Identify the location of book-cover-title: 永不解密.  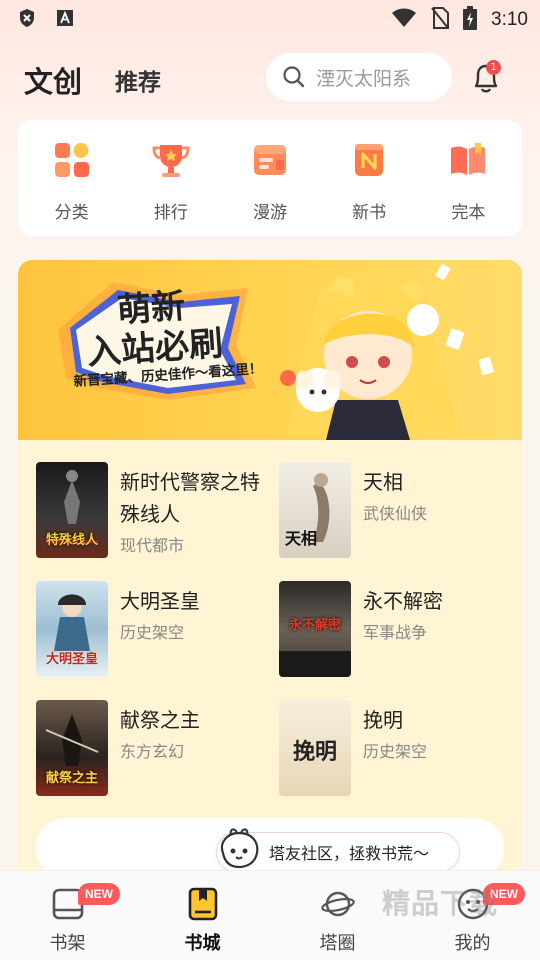
(314, 625).